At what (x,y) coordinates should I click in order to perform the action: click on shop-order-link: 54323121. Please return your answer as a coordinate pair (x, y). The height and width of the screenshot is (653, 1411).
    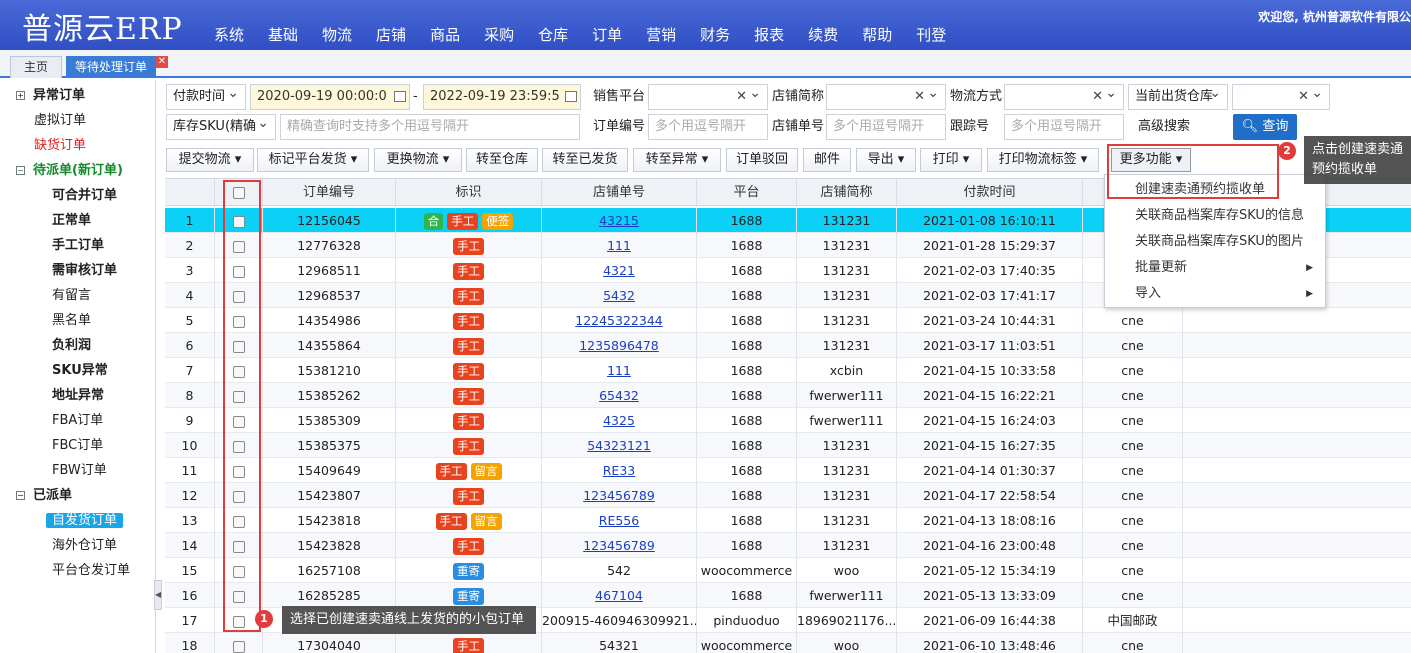
    Looking at the image, I should click on (619, 445).